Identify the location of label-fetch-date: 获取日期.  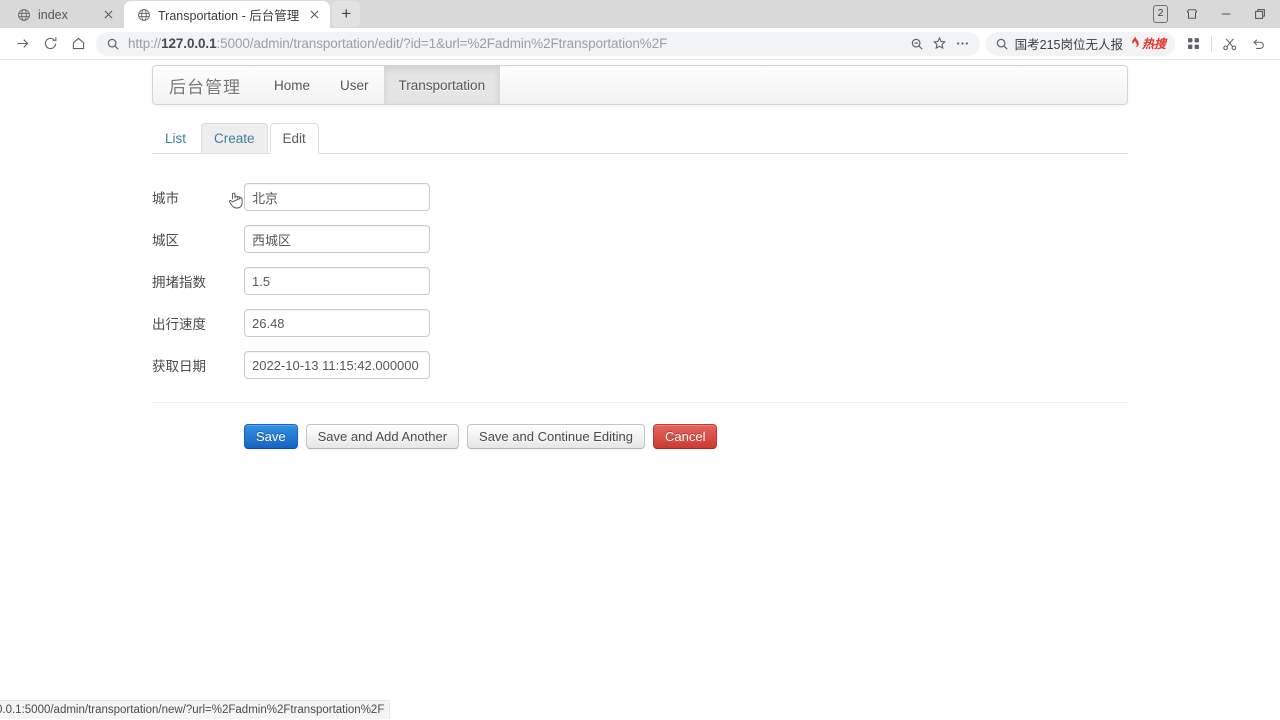
(179, 366).